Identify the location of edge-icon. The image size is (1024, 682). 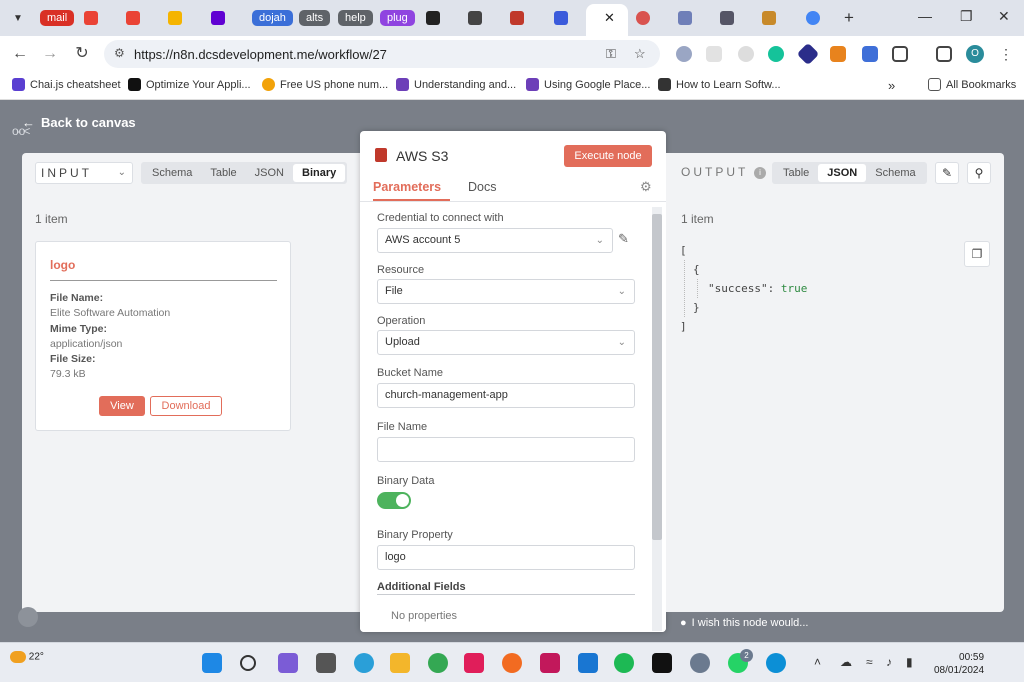
(364, 663).